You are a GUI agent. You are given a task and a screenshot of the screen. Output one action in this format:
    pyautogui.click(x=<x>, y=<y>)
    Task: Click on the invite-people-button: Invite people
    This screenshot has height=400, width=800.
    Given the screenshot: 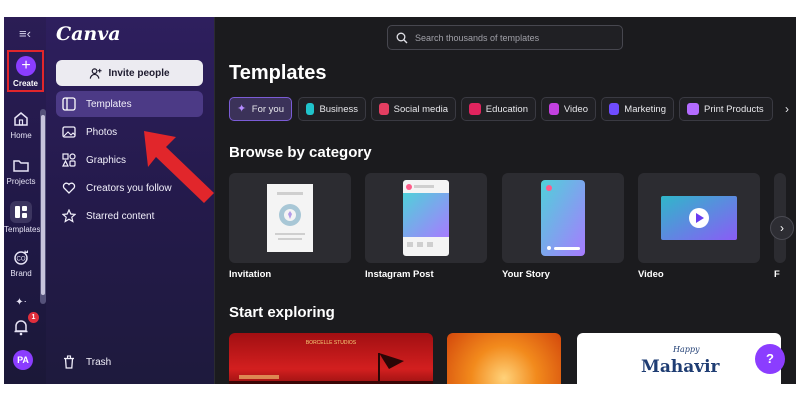 What is the action you would take?
    pyautogui.click(x=129, y=73)
    